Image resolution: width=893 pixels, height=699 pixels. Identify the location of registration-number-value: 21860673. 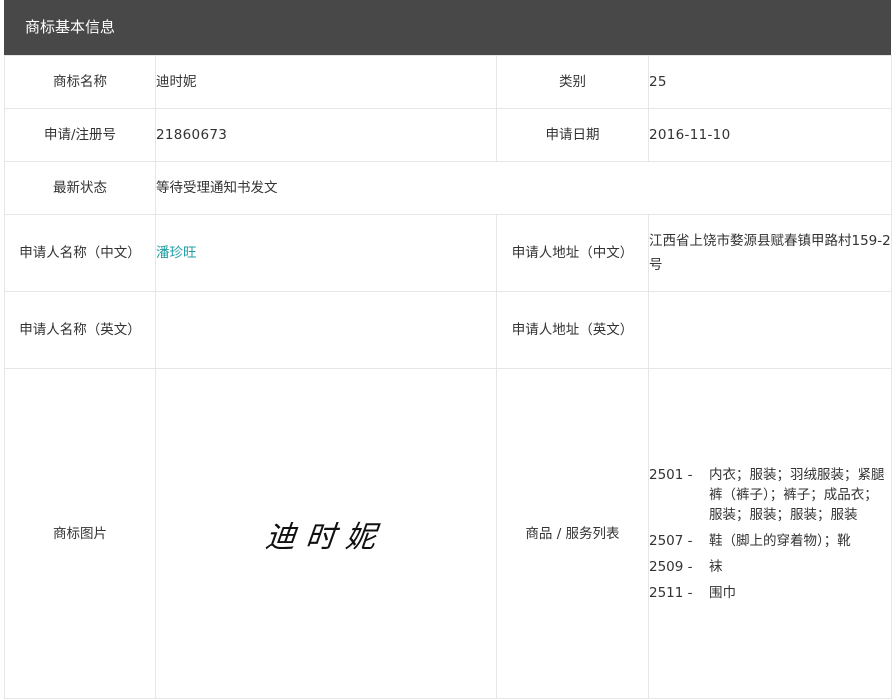
(326, 135).